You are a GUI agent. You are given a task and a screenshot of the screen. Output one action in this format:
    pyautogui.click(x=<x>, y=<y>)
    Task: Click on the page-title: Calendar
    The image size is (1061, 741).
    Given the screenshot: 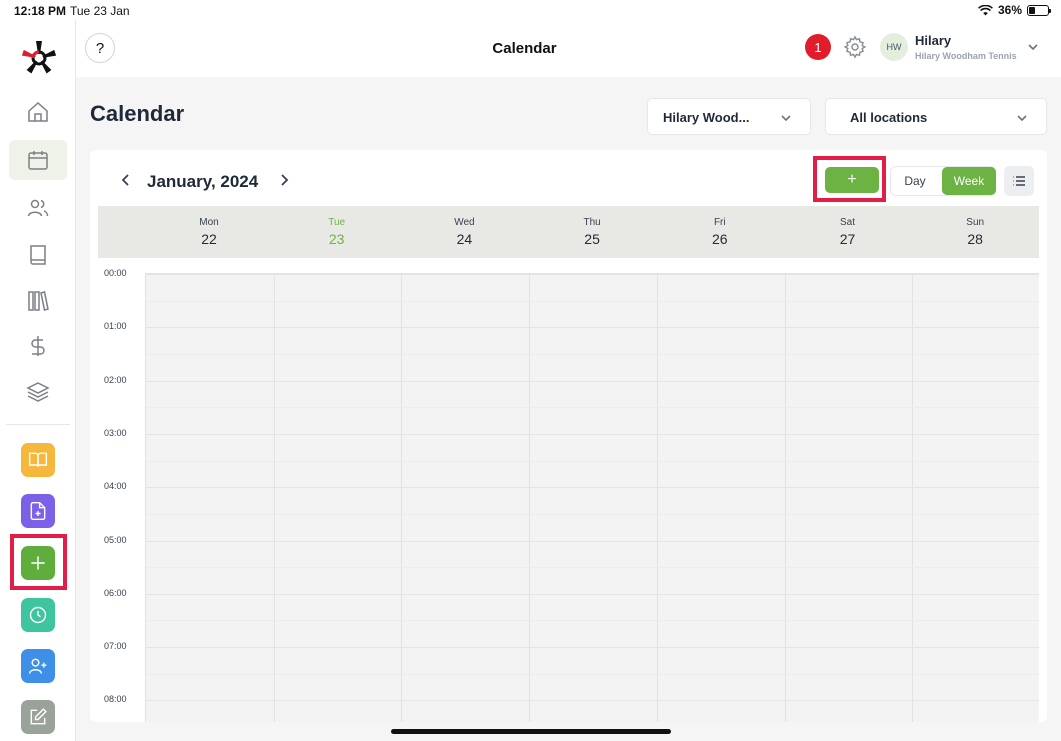 What is the action you would take?
    pyautogui.click(x=137, y=113)
    